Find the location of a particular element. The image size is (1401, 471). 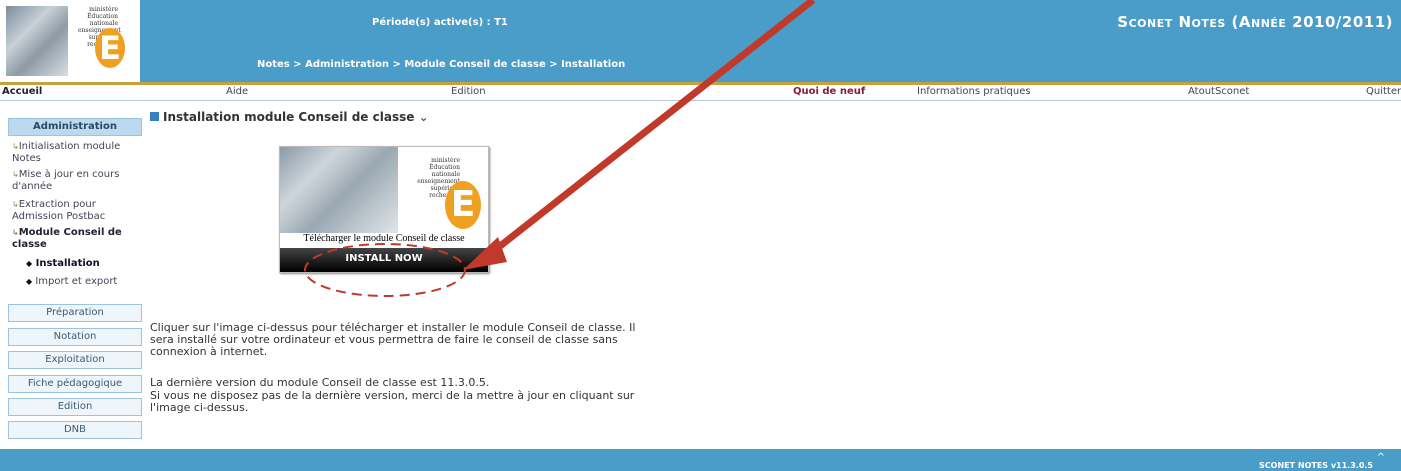

sidebar-exploitation: Exploitation is located at coordinates (75, 360).